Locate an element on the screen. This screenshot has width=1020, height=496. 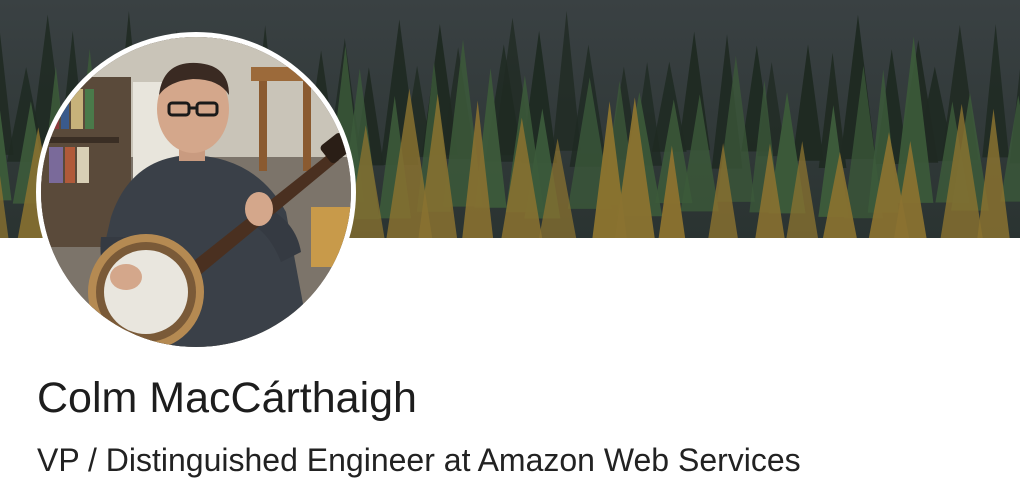
profile-name: Colm MacCárthaigh is located at coordinates (227, 398).